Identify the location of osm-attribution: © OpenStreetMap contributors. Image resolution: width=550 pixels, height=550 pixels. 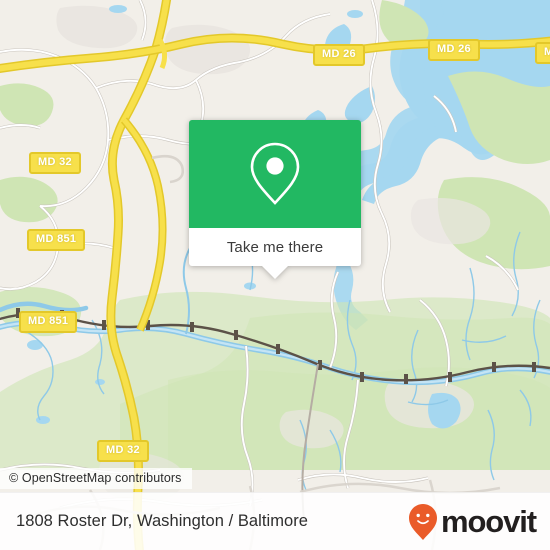
(96, 478).